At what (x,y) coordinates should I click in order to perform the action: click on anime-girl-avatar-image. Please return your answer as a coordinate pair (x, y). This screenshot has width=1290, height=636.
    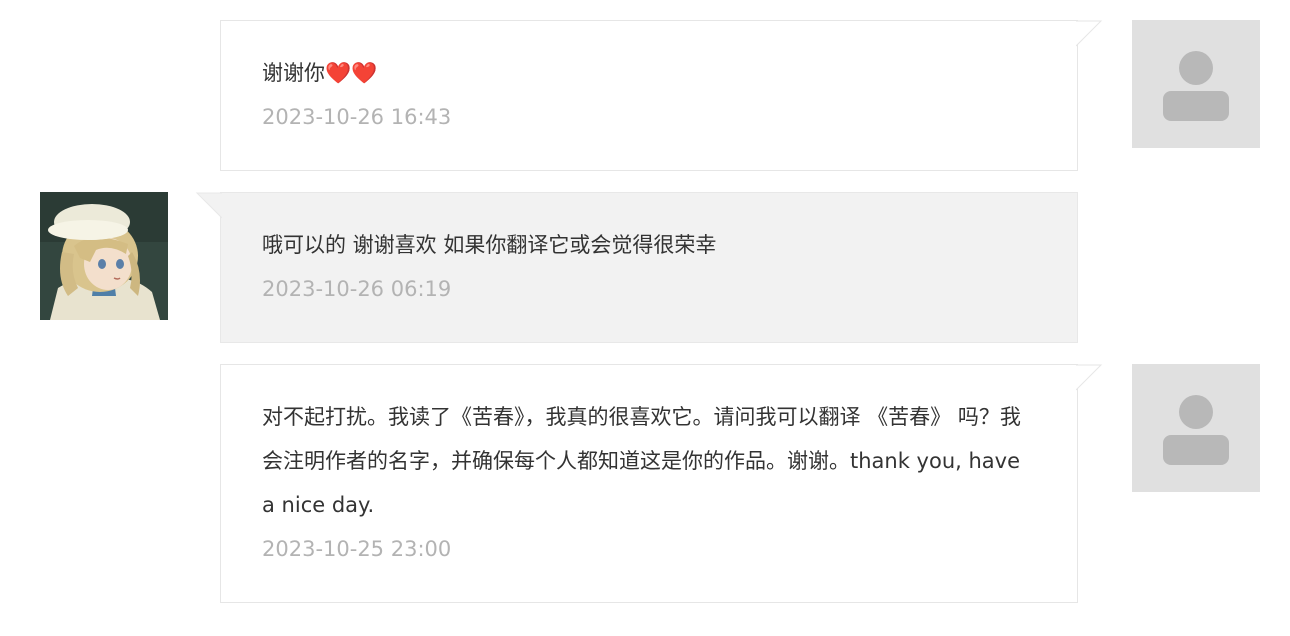
    Looking at the image, I should click on (104, 256).